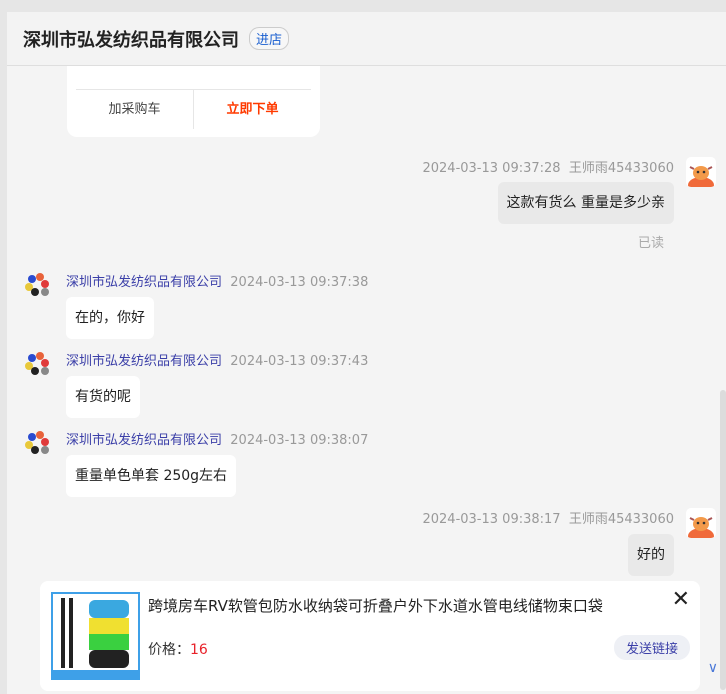  I want to click on message-time: 2024-03-13 09:37:28, so click(491, 168).